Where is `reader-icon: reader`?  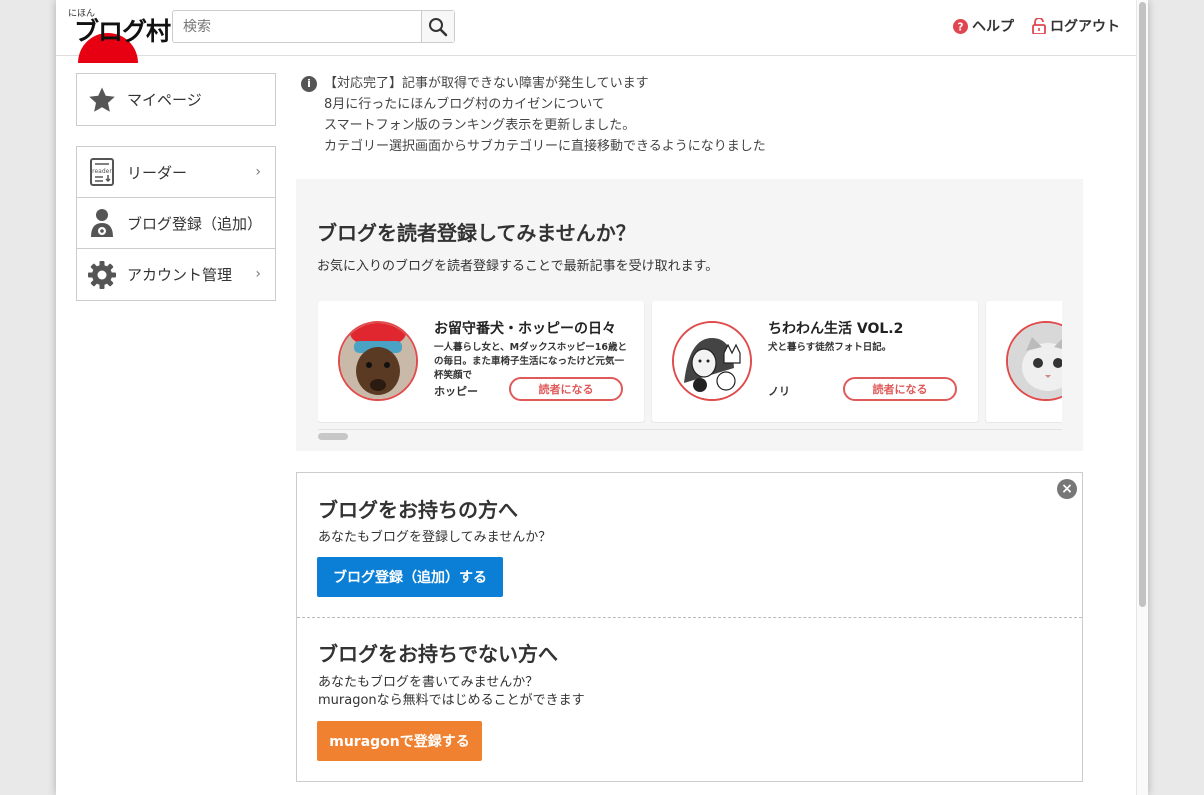
reader-icon: reader is located at coordinates (102, 172).